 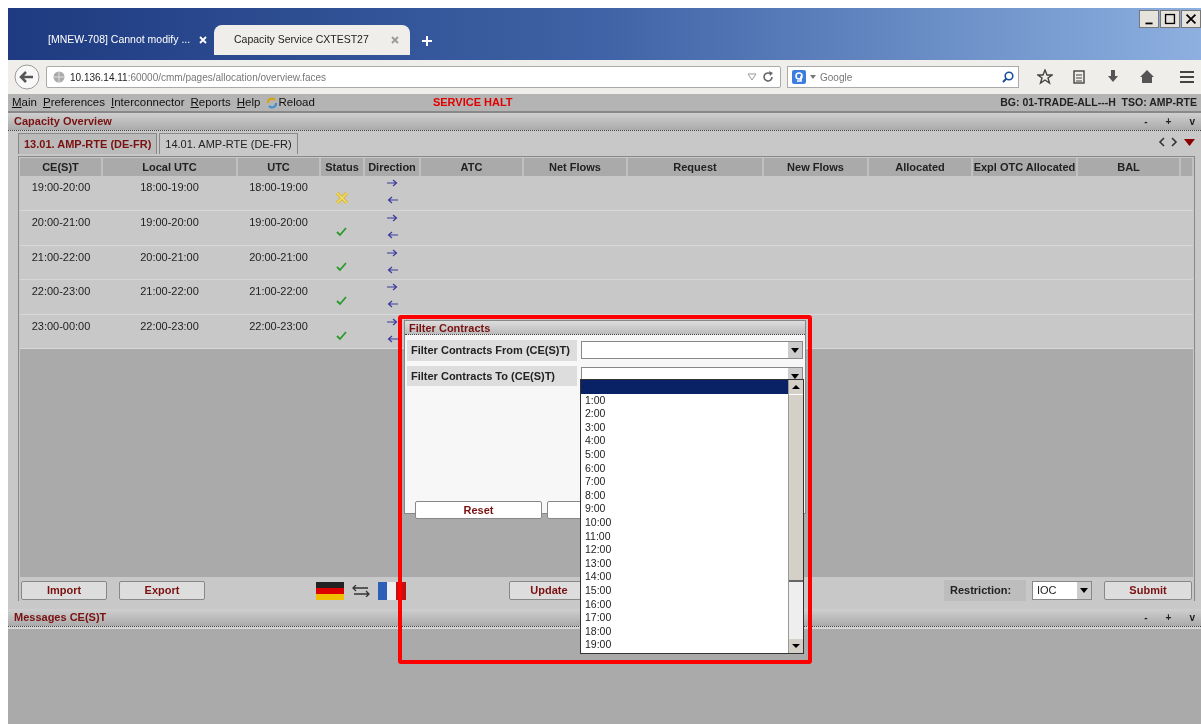 I want to click on panel-title: Capacity Overview, so click(x=63, y=122).